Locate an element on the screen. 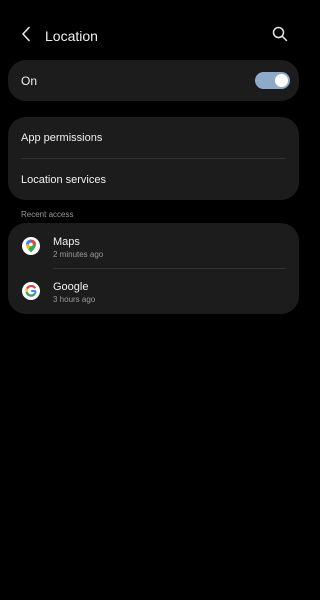 The width and height of the screenshot is (320, 600). search-icon is located at coordinates (280, 36).